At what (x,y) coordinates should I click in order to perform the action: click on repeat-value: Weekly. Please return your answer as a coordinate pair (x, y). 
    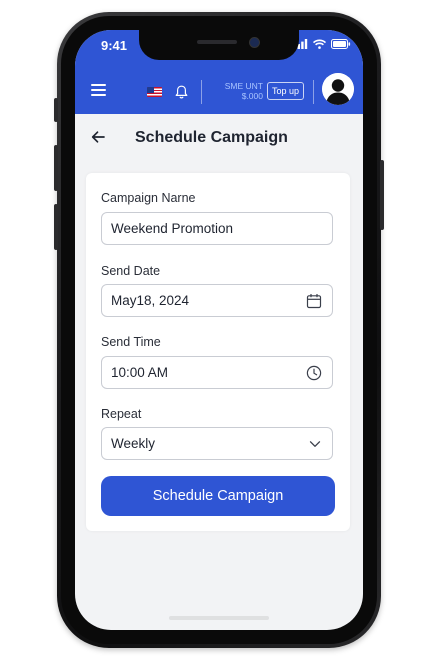
    Looking at the image, I should click on (133, 443).